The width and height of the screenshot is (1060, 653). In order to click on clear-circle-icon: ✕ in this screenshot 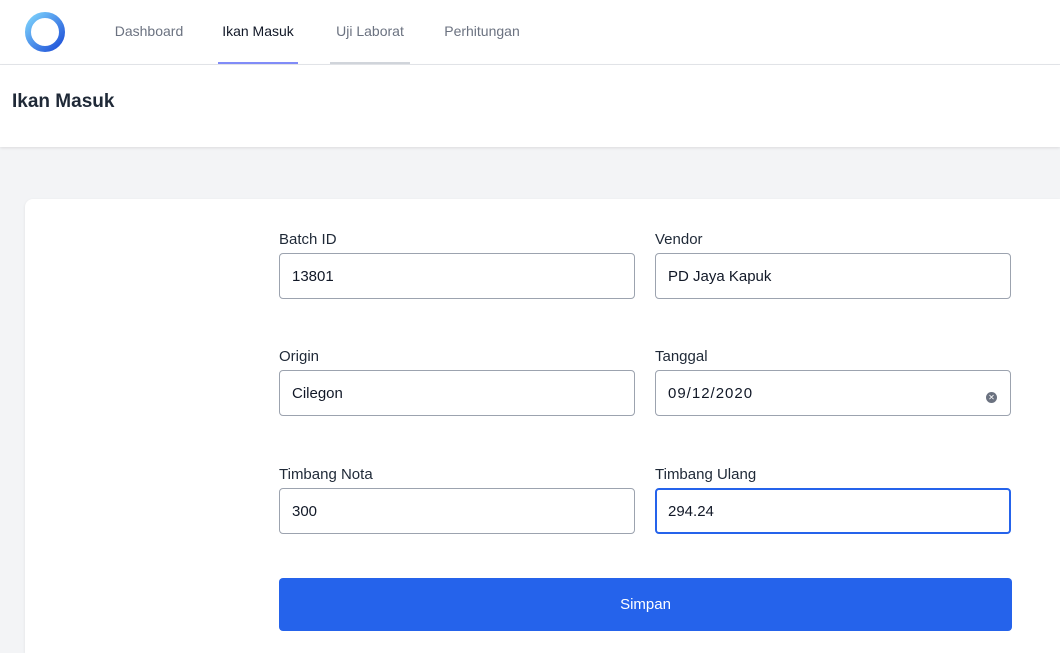, I will do `click(991, 397)`.